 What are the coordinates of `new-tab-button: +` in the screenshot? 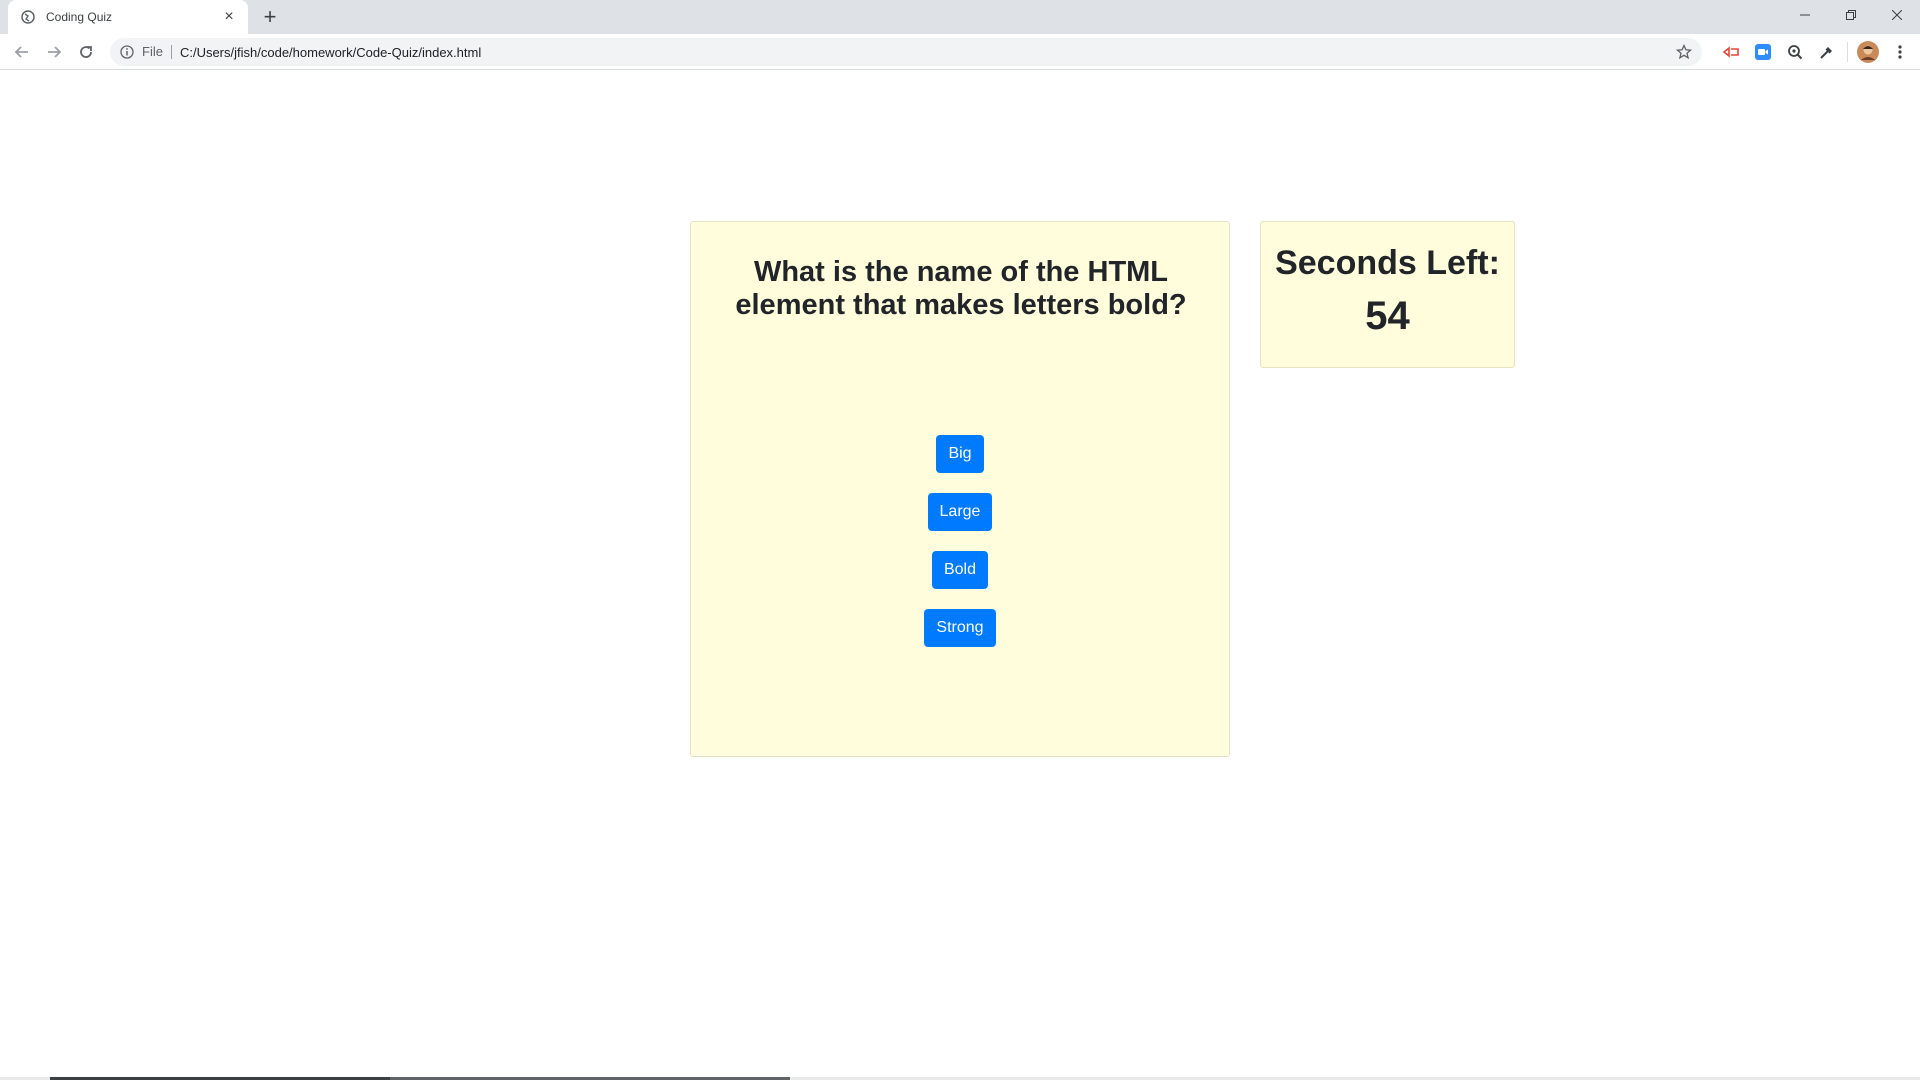 It's located at (270, 16).